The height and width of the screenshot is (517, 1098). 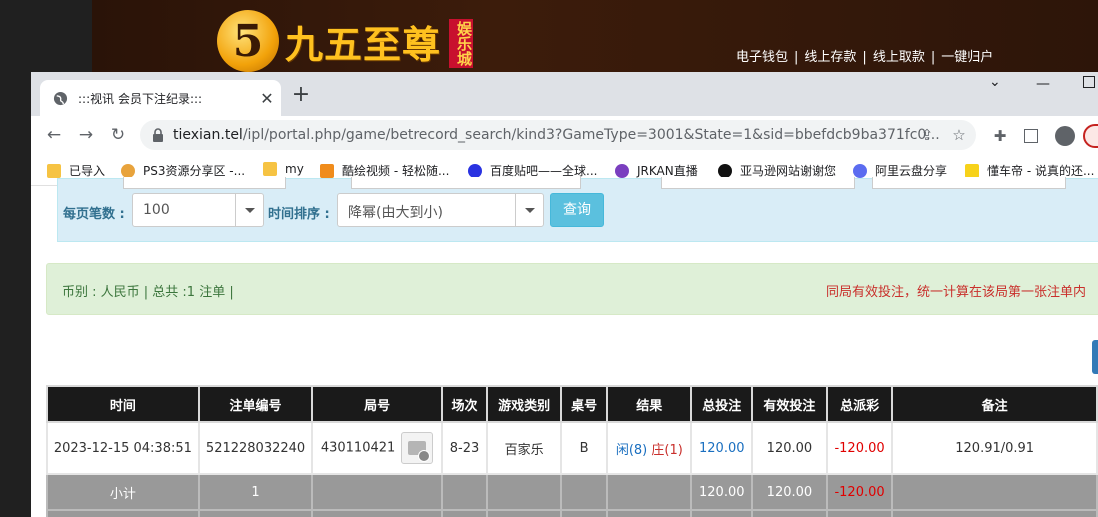 I want to click on page-size-value: 100, so click(x=156, y=210).